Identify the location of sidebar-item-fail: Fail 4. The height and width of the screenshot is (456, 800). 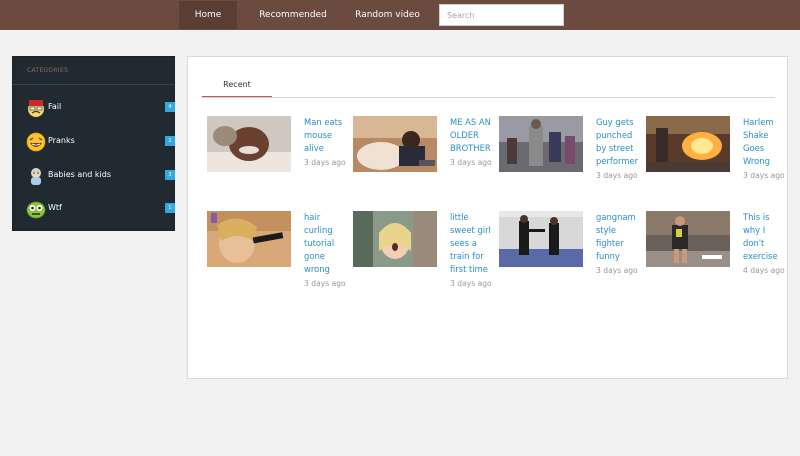
(100, 109).